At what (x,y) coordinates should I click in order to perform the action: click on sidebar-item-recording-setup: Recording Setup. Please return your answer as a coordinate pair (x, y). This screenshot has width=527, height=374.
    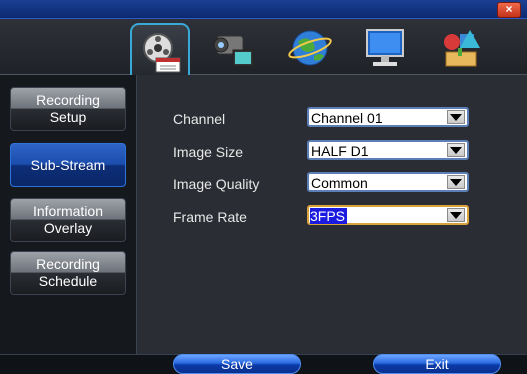
    Looking at the image, I should click on (68, 109).